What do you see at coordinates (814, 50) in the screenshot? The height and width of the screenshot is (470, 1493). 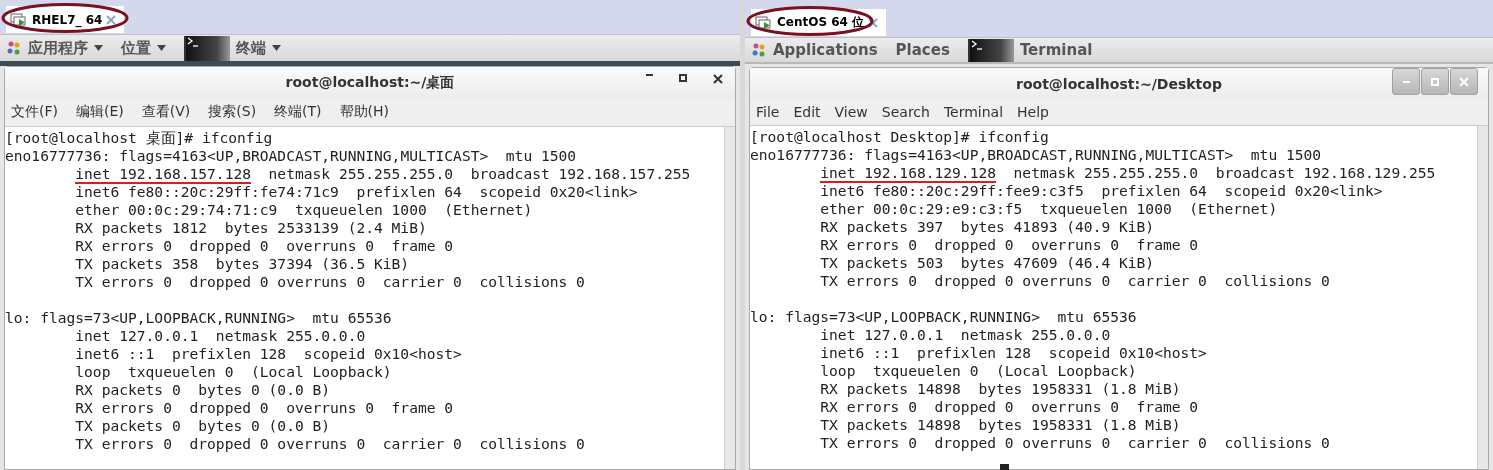 I see `applications-menu: Applications` at bounding box center [814, 50].